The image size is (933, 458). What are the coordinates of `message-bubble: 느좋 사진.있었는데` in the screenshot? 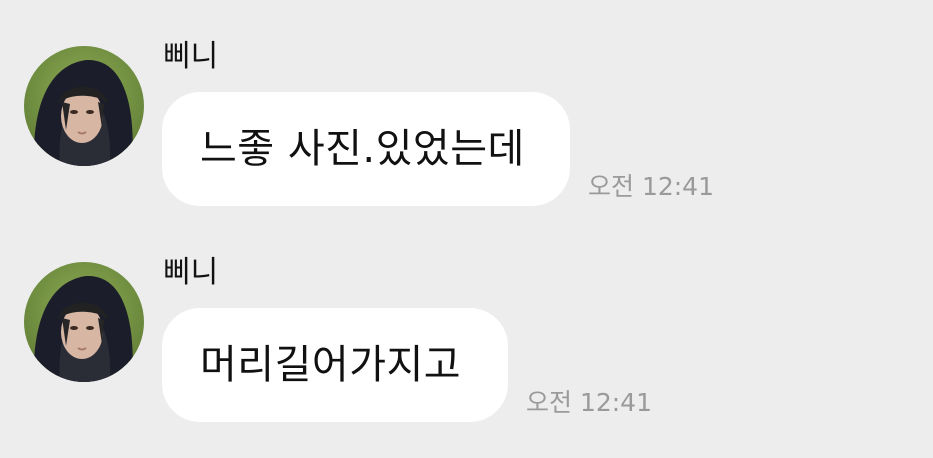 It's located at (366, 149).